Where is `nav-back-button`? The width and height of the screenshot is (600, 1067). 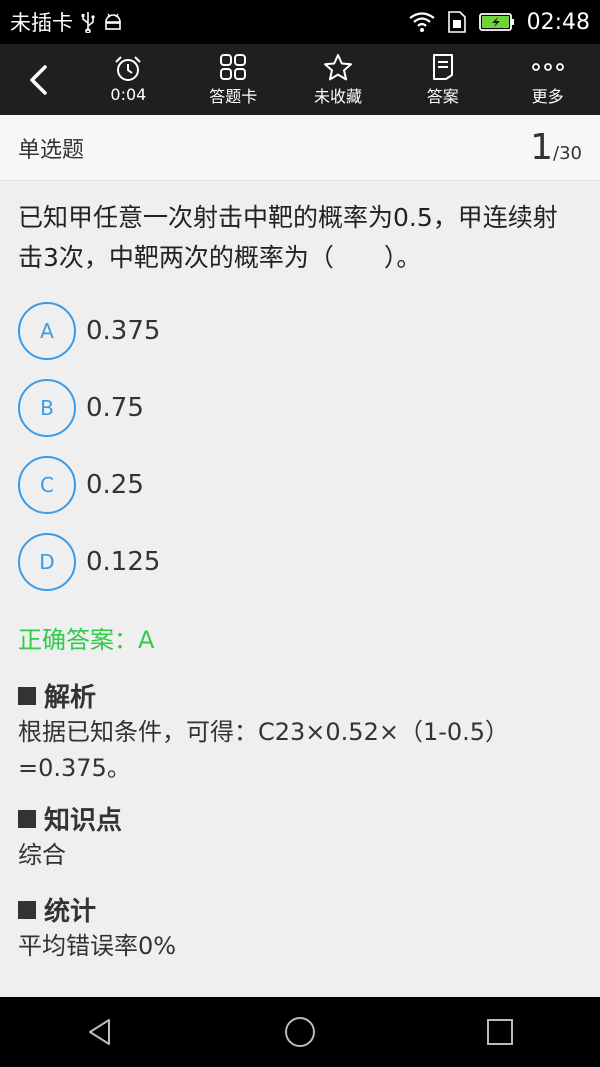
nav-back-button is located at coordinates (100, 1032).